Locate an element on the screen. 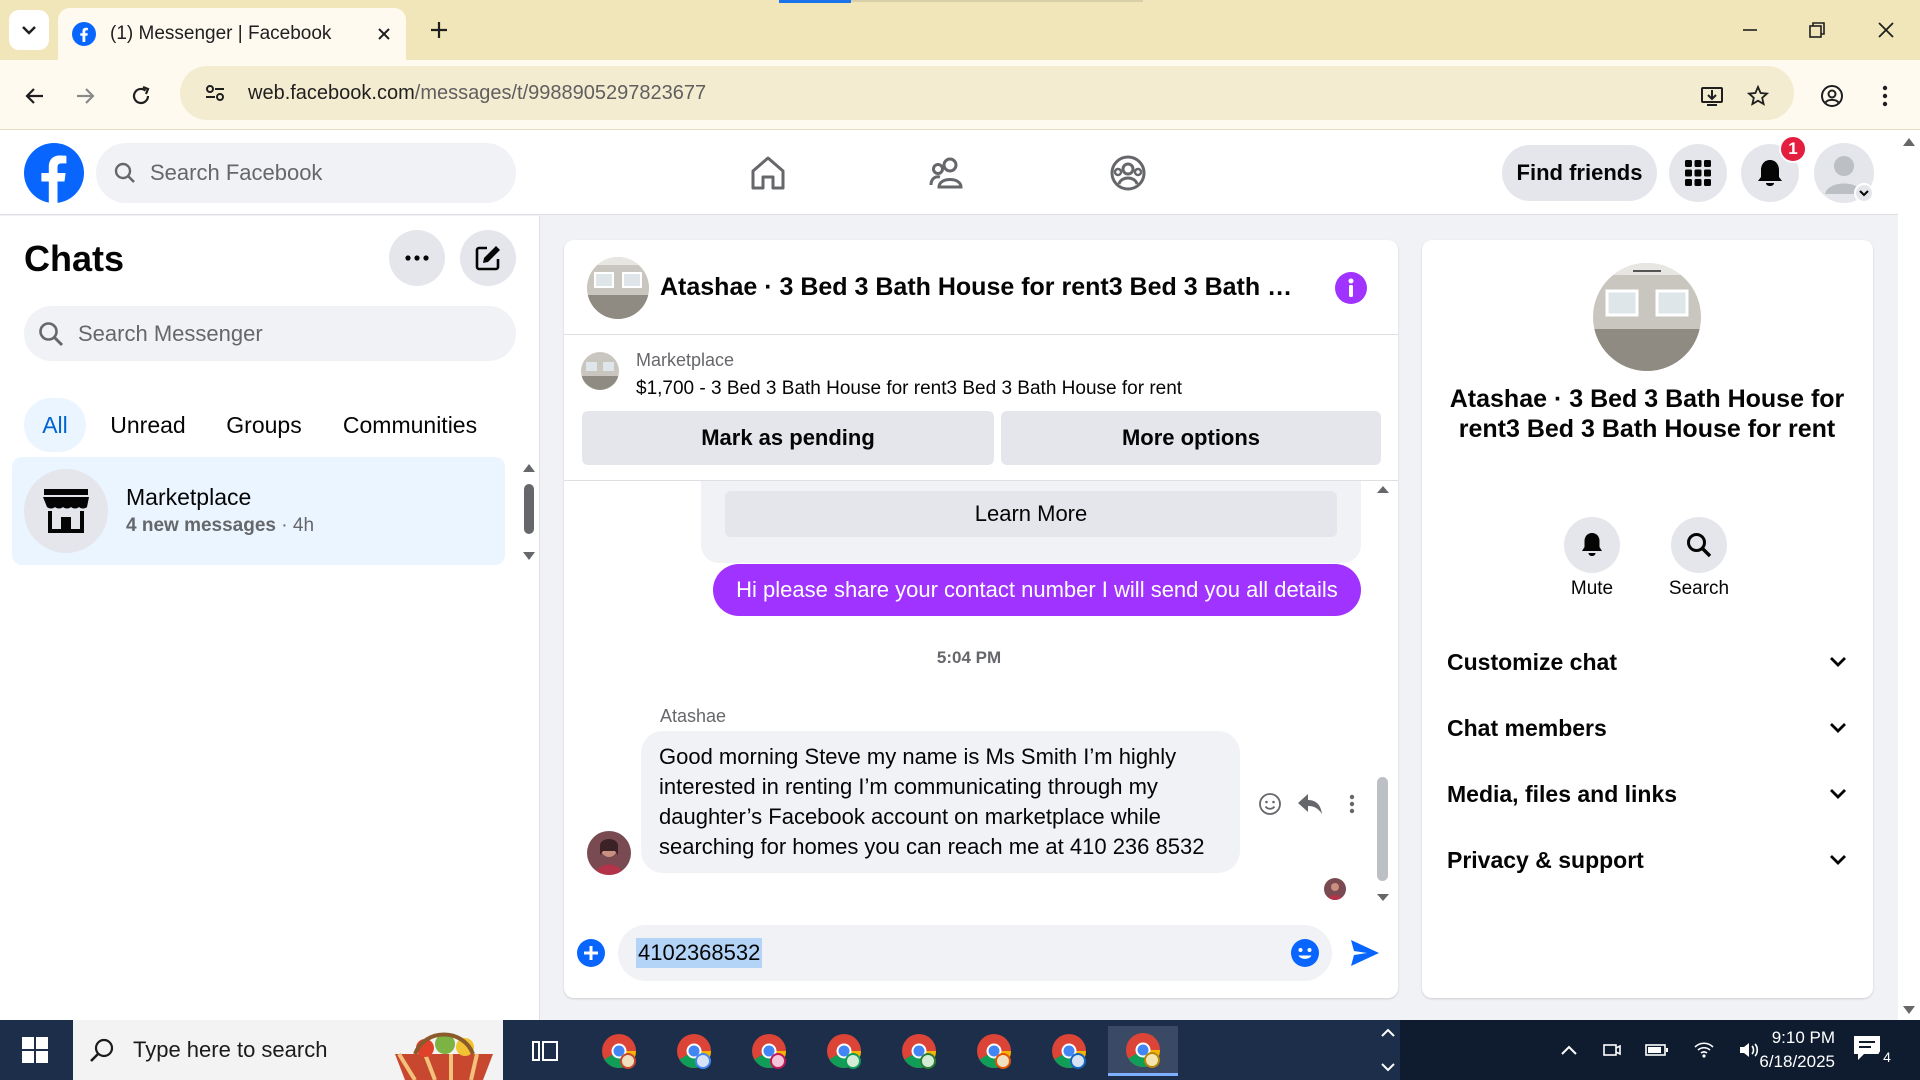 The image size is (1920, 1080). browser-menu-button is located at coordinates (1885, 96).